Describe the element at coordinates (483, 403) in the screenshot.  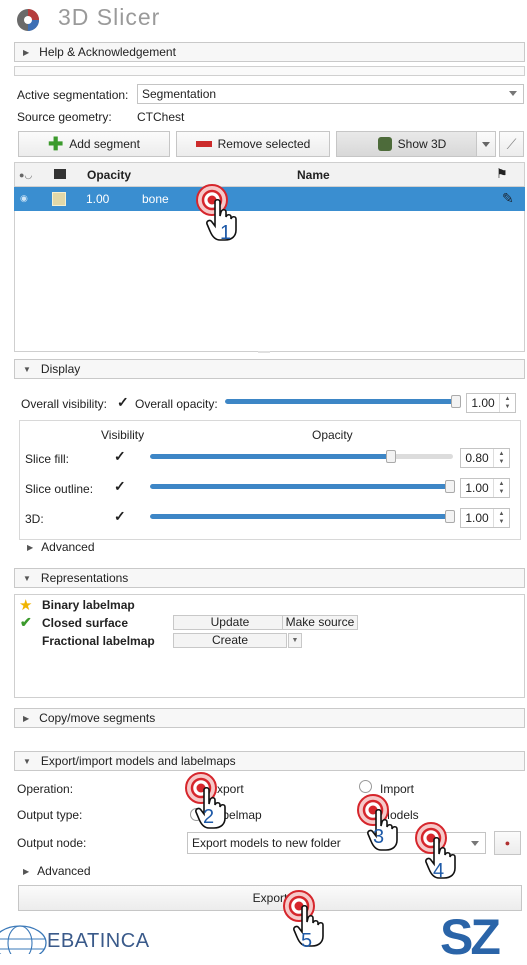
I see `overall-opacity-value: 1.00` at that location.